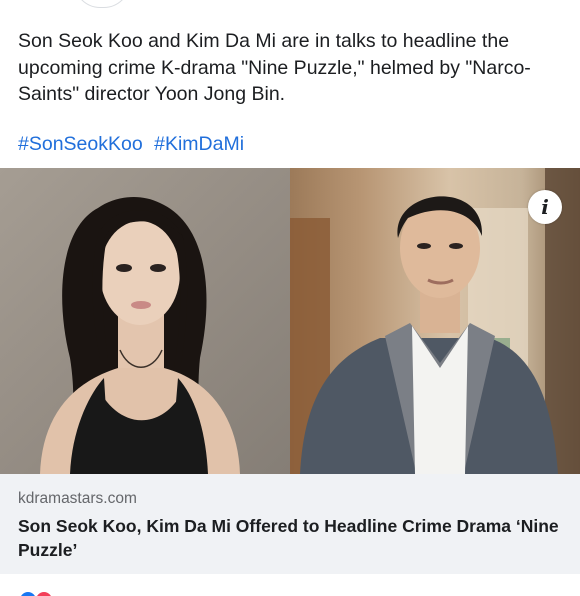 The height and width of the screenshot is (596, 580). I want to click on hashtags: #SonSeokKoo #KimDaMi, so click(134, 144).